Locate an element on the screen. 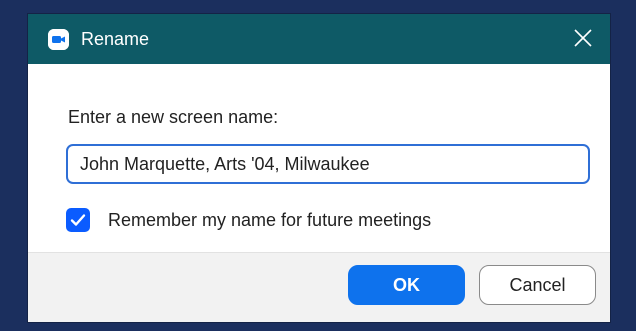 Image resolution: width=636 pixels, height=331 pixels. screen-name-input is located at coordinates (328, 164).